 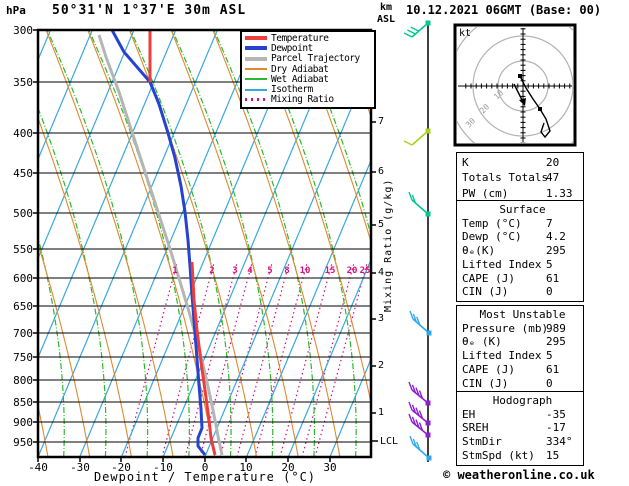 What do you see at coordinates (553, 178) in the screenshot?
I see `row-value: 47` at bounding box center [553, 178].